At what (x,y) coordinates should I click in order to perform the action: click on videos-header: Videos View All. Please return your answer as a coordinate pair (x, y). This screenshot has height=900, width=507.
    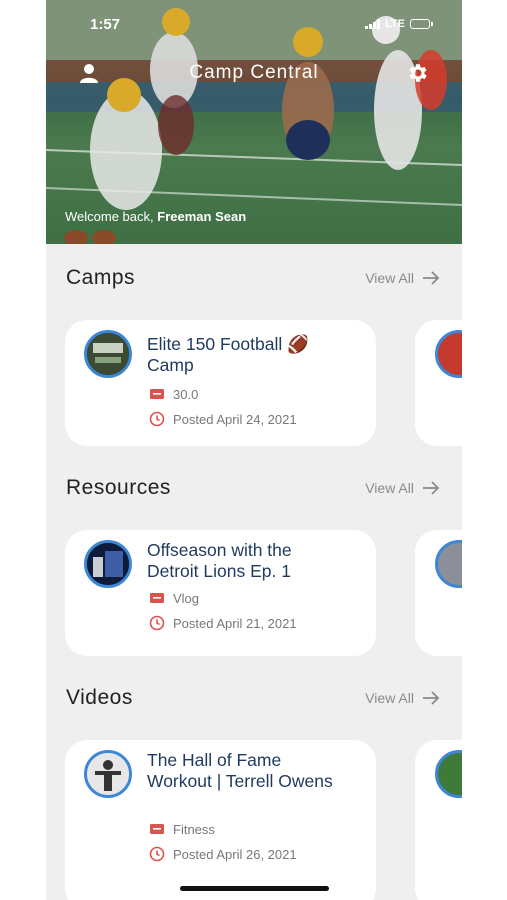
    Looking at the image, I should click on (253, 701).